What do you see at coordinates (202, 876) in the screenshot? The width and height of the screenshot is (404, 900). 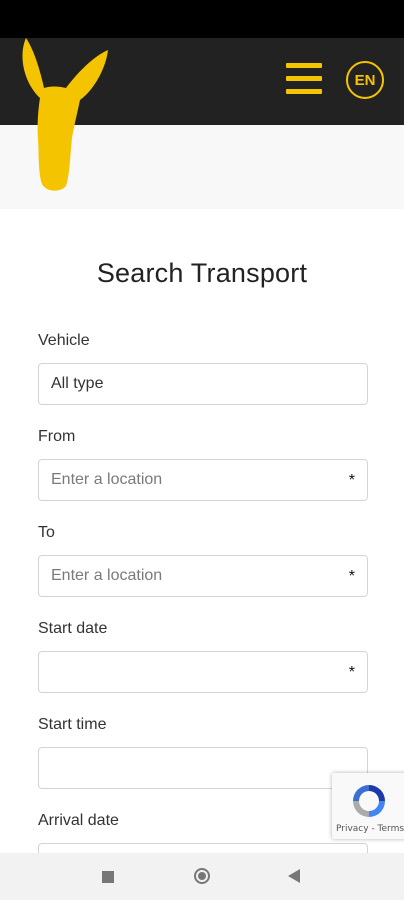 I see `home-button` at bounding box center [202, 876].